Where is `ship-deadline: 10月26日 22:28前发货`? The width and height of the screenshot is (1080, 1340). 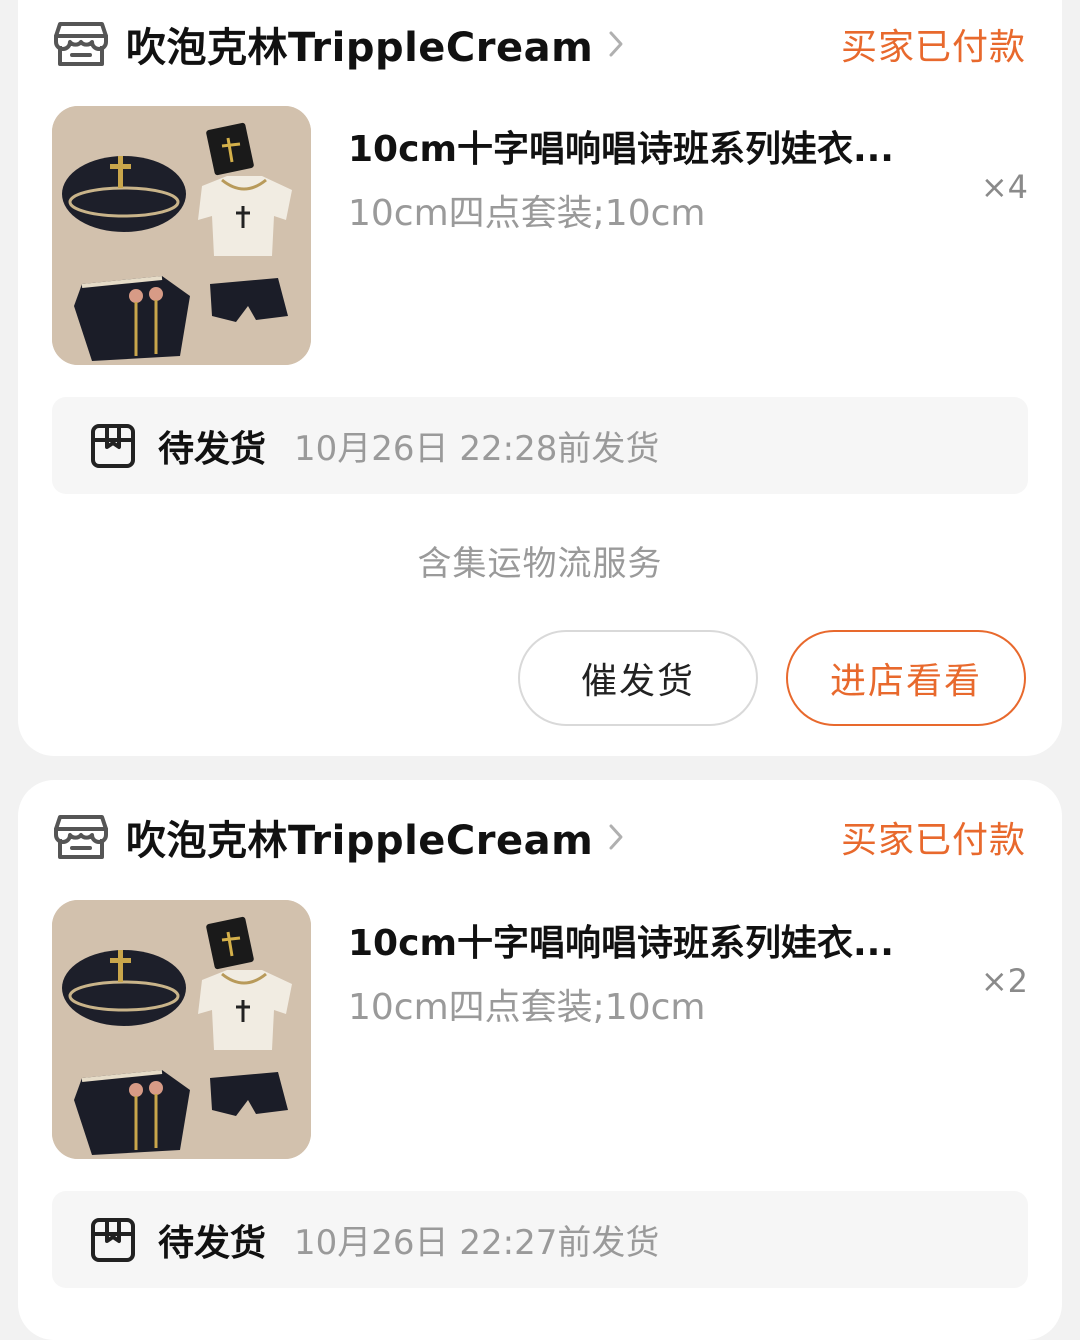
ship-deadline: 10月26日 22:28前发货 is located at coordinates (477, 449).